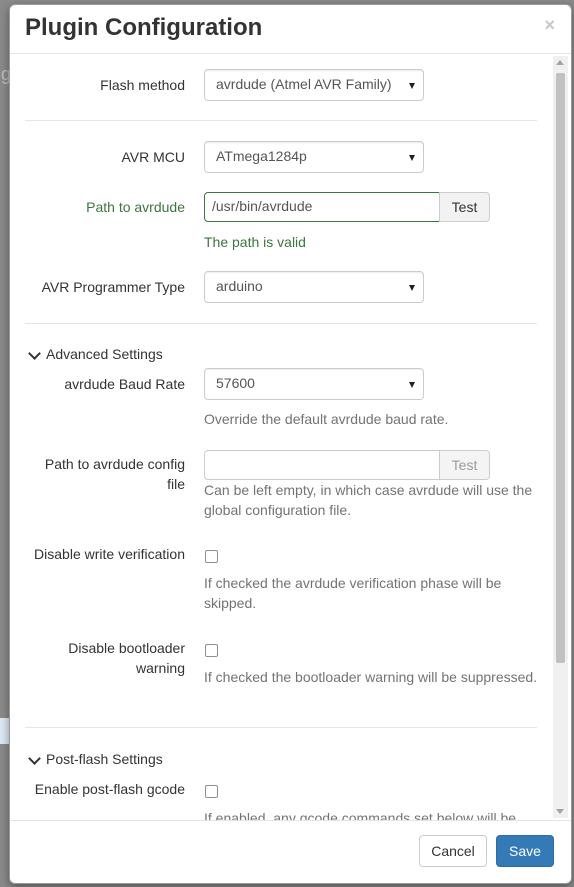  Describe the element at coordinates (326, 419) in the screenshot. I see `baud-rate-help: Override the default avrdude baud rate.` at that location.